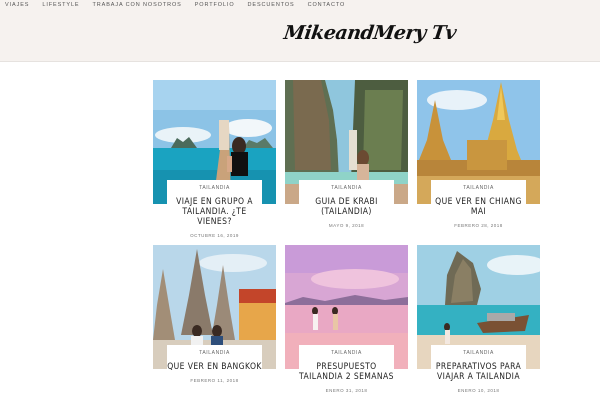 Image resolution: width=600 pixels, height=400 pixels. I want to click on post-title: PREPARATIVOS PARA VIAJAR A TAILANDIA, so click(478, 372).